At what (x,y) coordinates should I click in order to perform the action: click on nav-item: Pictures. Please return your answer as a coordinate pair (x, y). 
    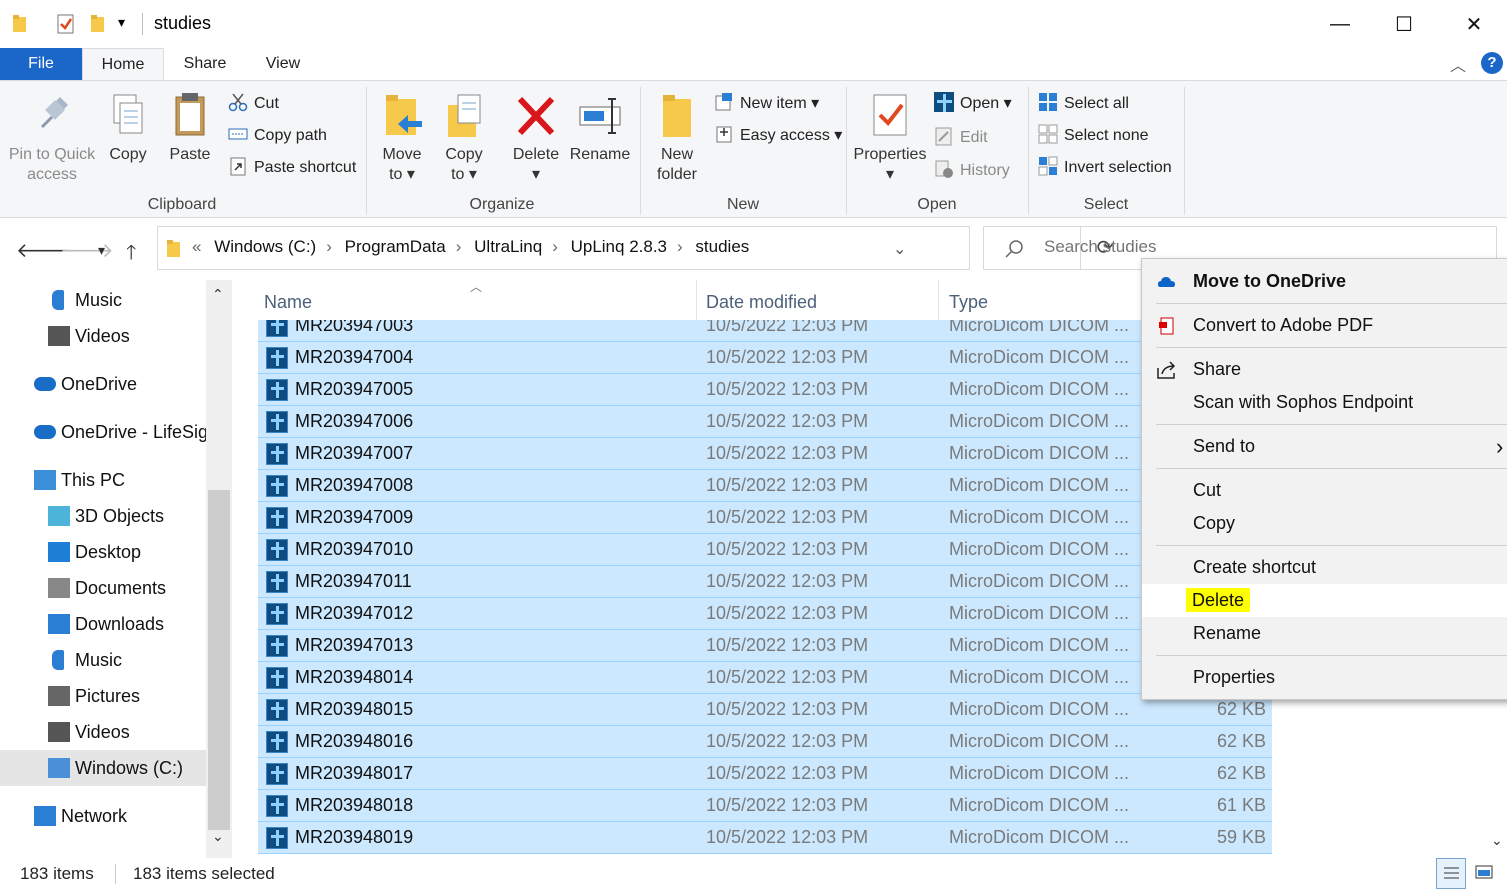
    Looking at the image, I should click on (103, 696).